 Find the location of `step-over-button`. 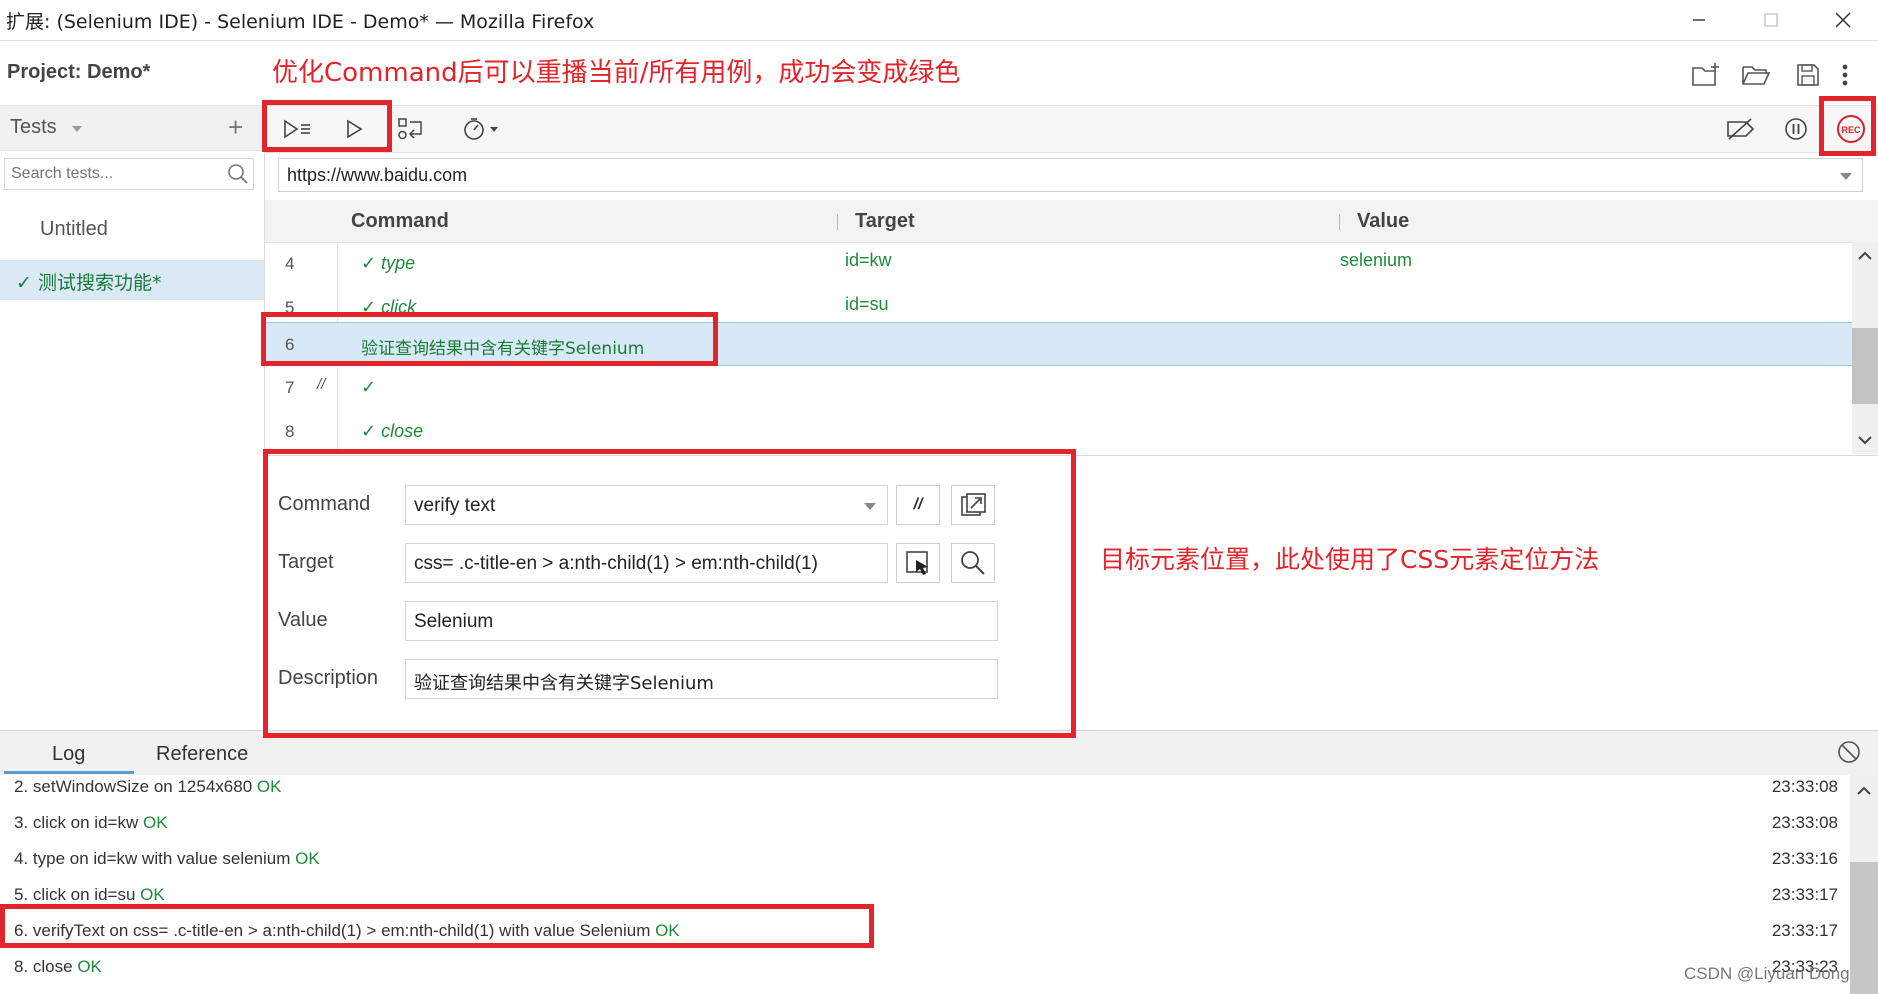

step-over-button is located at coordinates (411, 129).